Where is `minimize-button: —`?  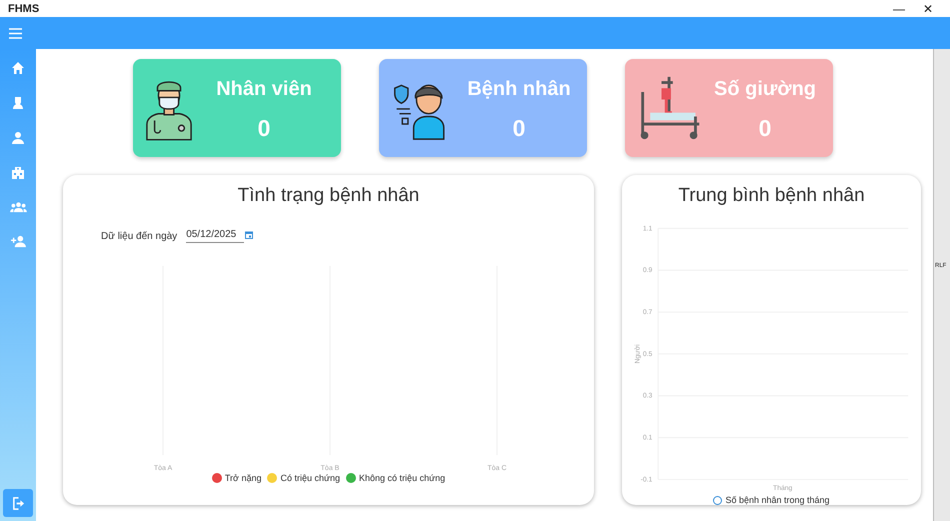
minimize-button: — is located at coordinates (899, 9).